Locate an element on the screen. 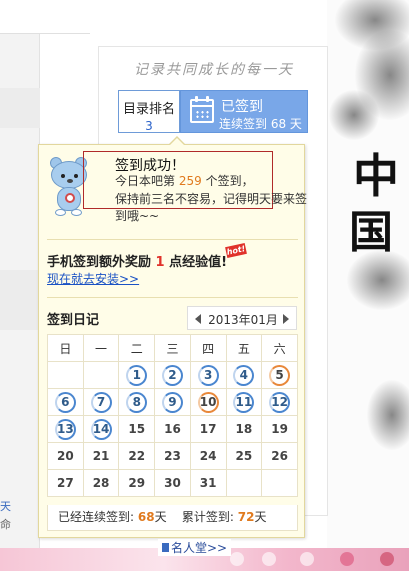  left-edge-text: 命 is located at coordinates (5, 524).